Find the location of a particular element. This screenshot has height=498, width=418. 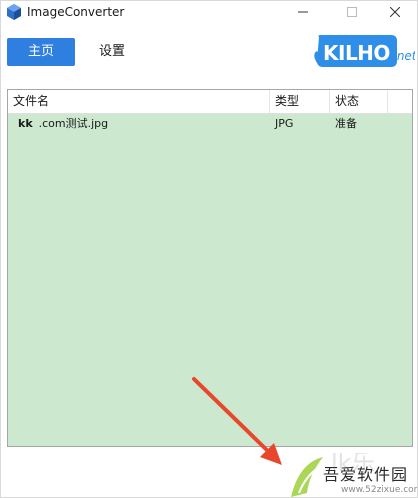

row-filename-text: .com测试.jpg is located at coordinates (73, 123).